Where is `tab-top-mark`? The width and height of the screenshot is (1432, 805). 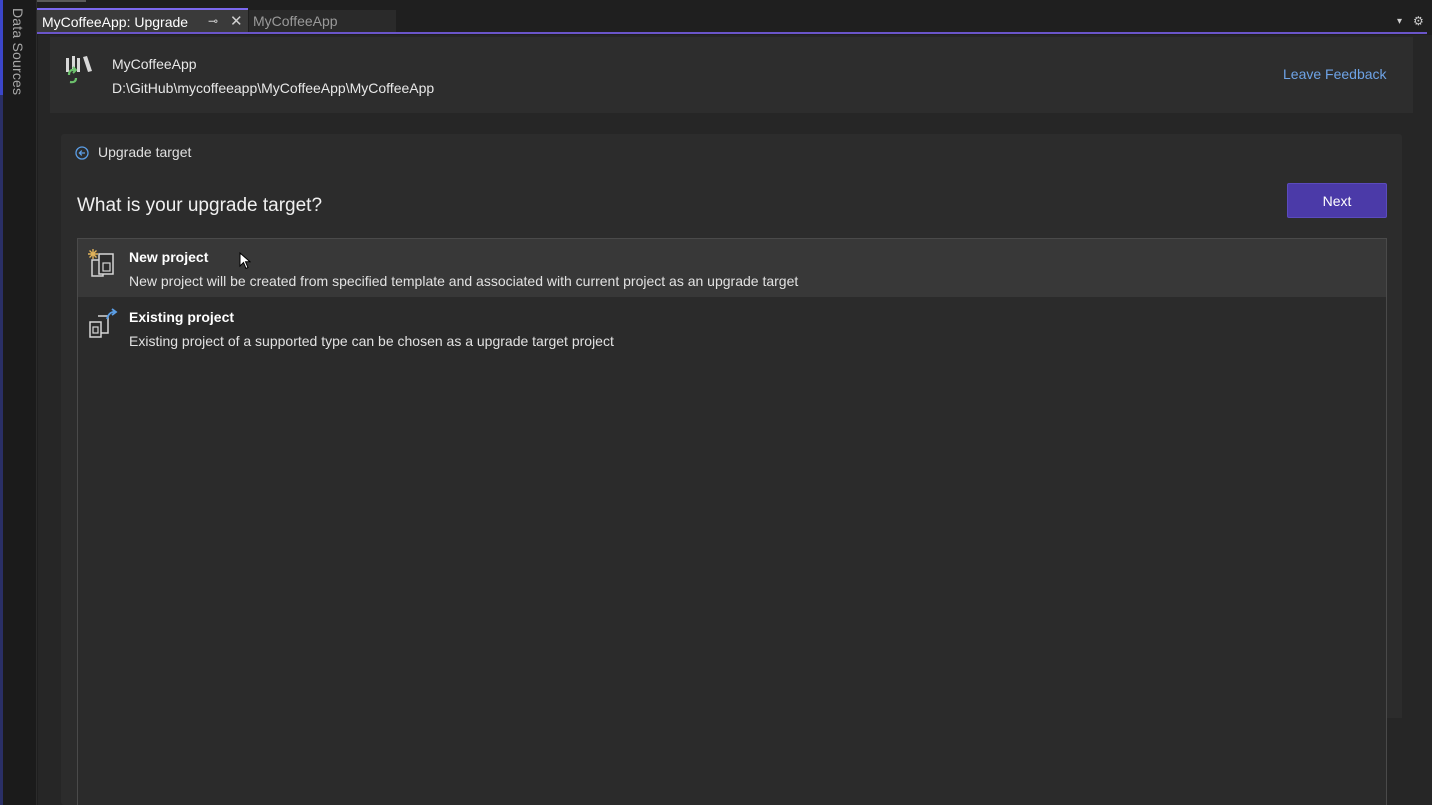
tab-top-mark is located at coordinates (61, 1).